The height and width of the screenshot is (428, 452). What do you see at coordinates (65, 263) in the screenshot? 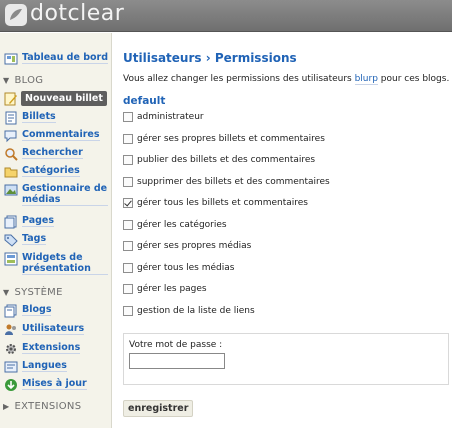
I see `sidebar-item-label: Widgets de présentation` at bounding box center [65, 263].